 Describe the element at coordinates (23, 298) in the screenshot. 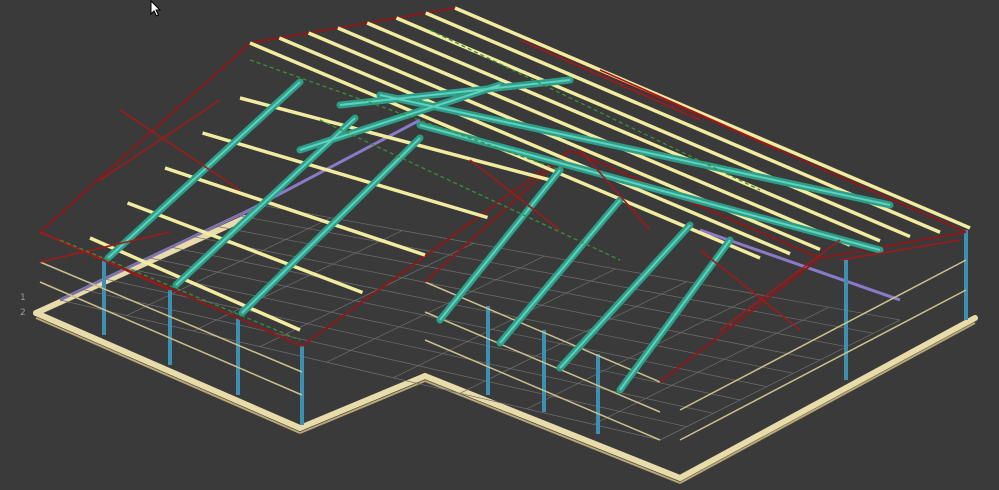

I see `axis-mark-1: 1` at that location.